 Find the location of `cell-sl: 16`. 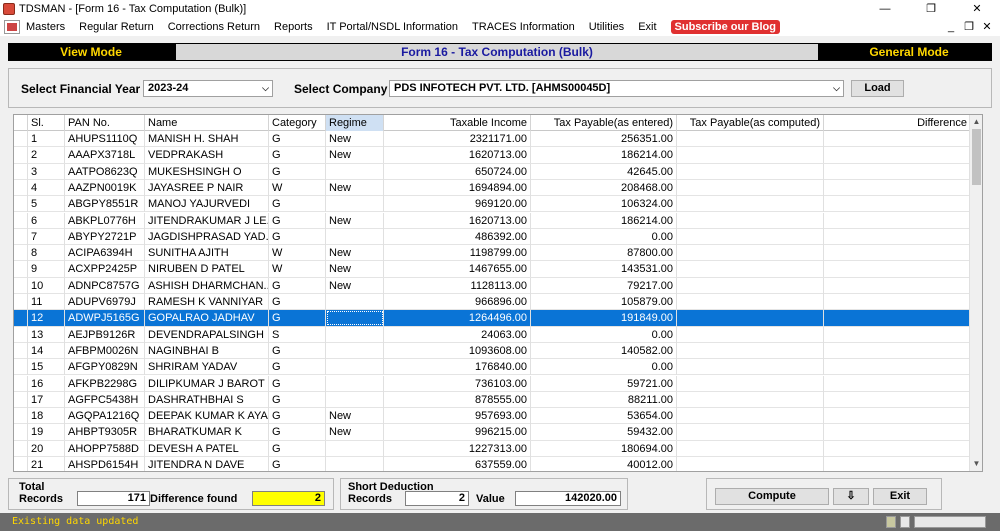

cell-sl: 16 is located at coordinates (46, 383).